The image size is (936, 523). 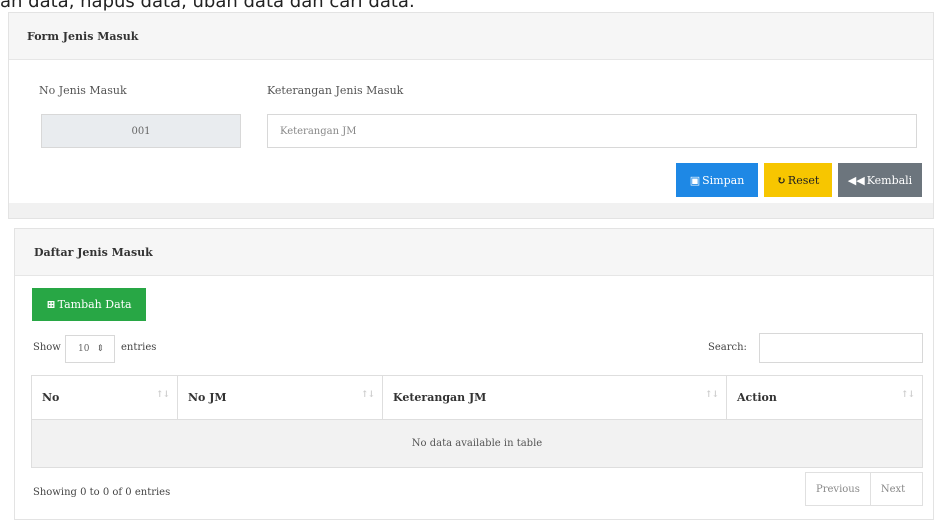 I want to click on reset-label: Reset, so click(x=803, y=180).